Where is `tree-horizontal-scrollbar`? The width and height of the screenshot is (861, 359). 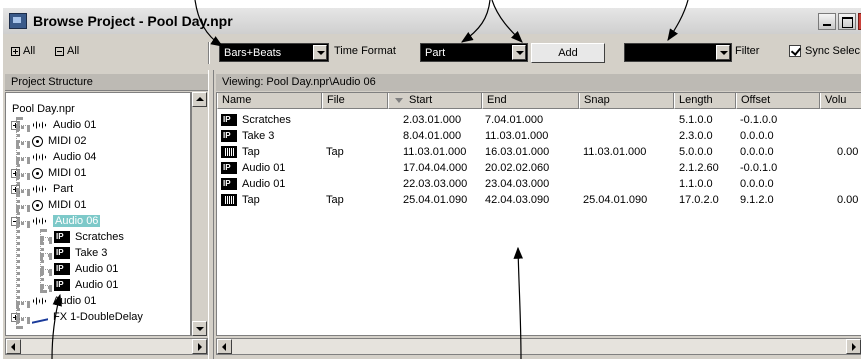
tree-horizontal-scrollbar is located at coordinates (106, 346).